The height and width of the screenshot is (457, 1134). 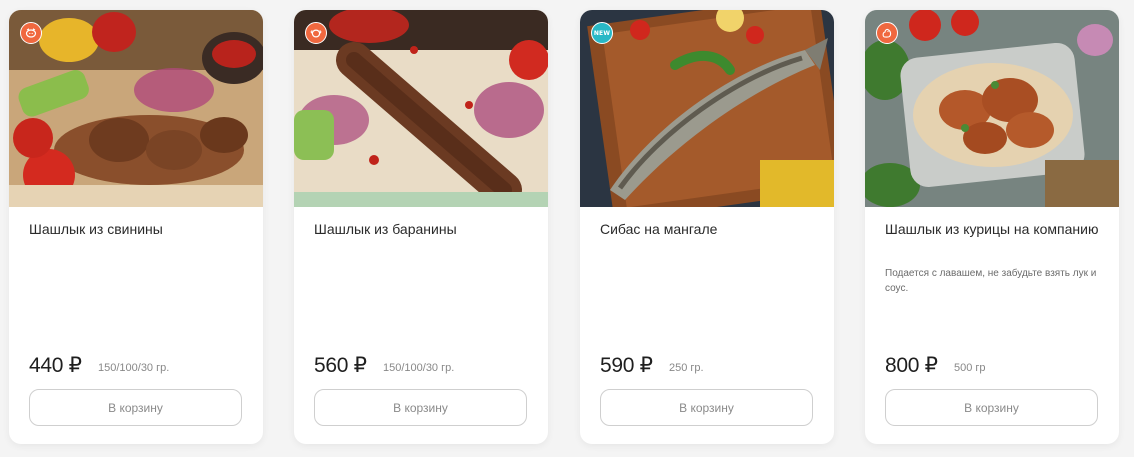 I want to click on product-weight: 250 гр., so click(x=686, y=368).